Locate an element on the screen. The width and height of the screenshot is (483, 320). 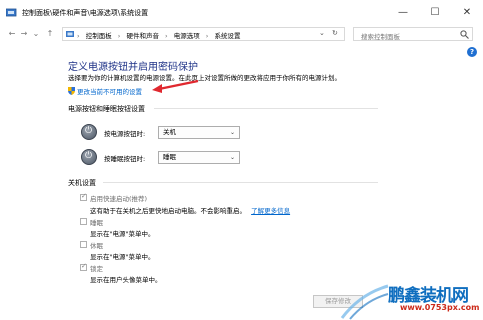
recent-locations-button: ⌄ is located at coordinates (36, 34).